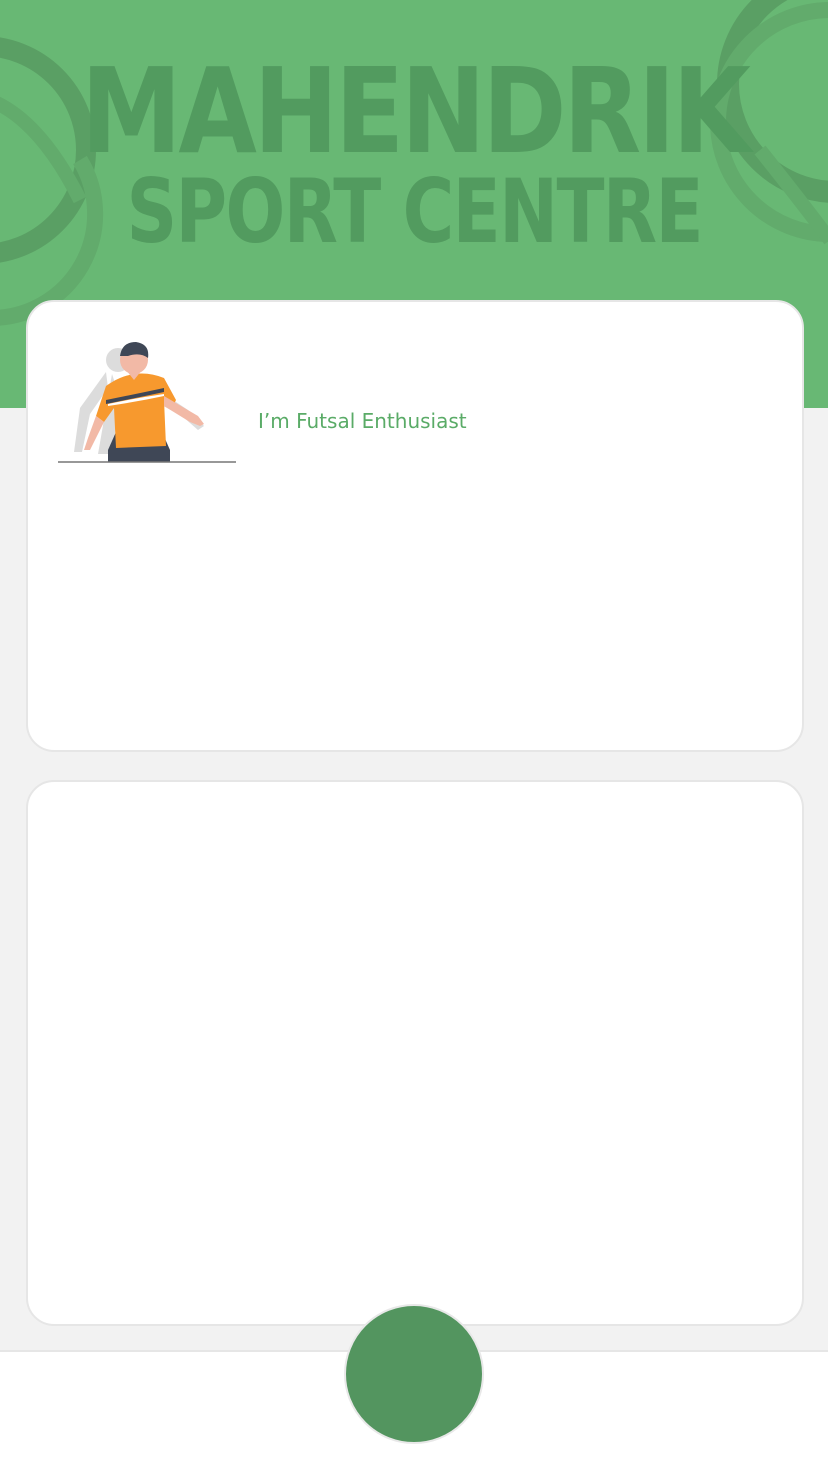 This screenshot has height=1472, width=828. Describe the element at coordinates (415, 111) in the screenshot. I see `brand-title: MAHENDRIK` at that location.